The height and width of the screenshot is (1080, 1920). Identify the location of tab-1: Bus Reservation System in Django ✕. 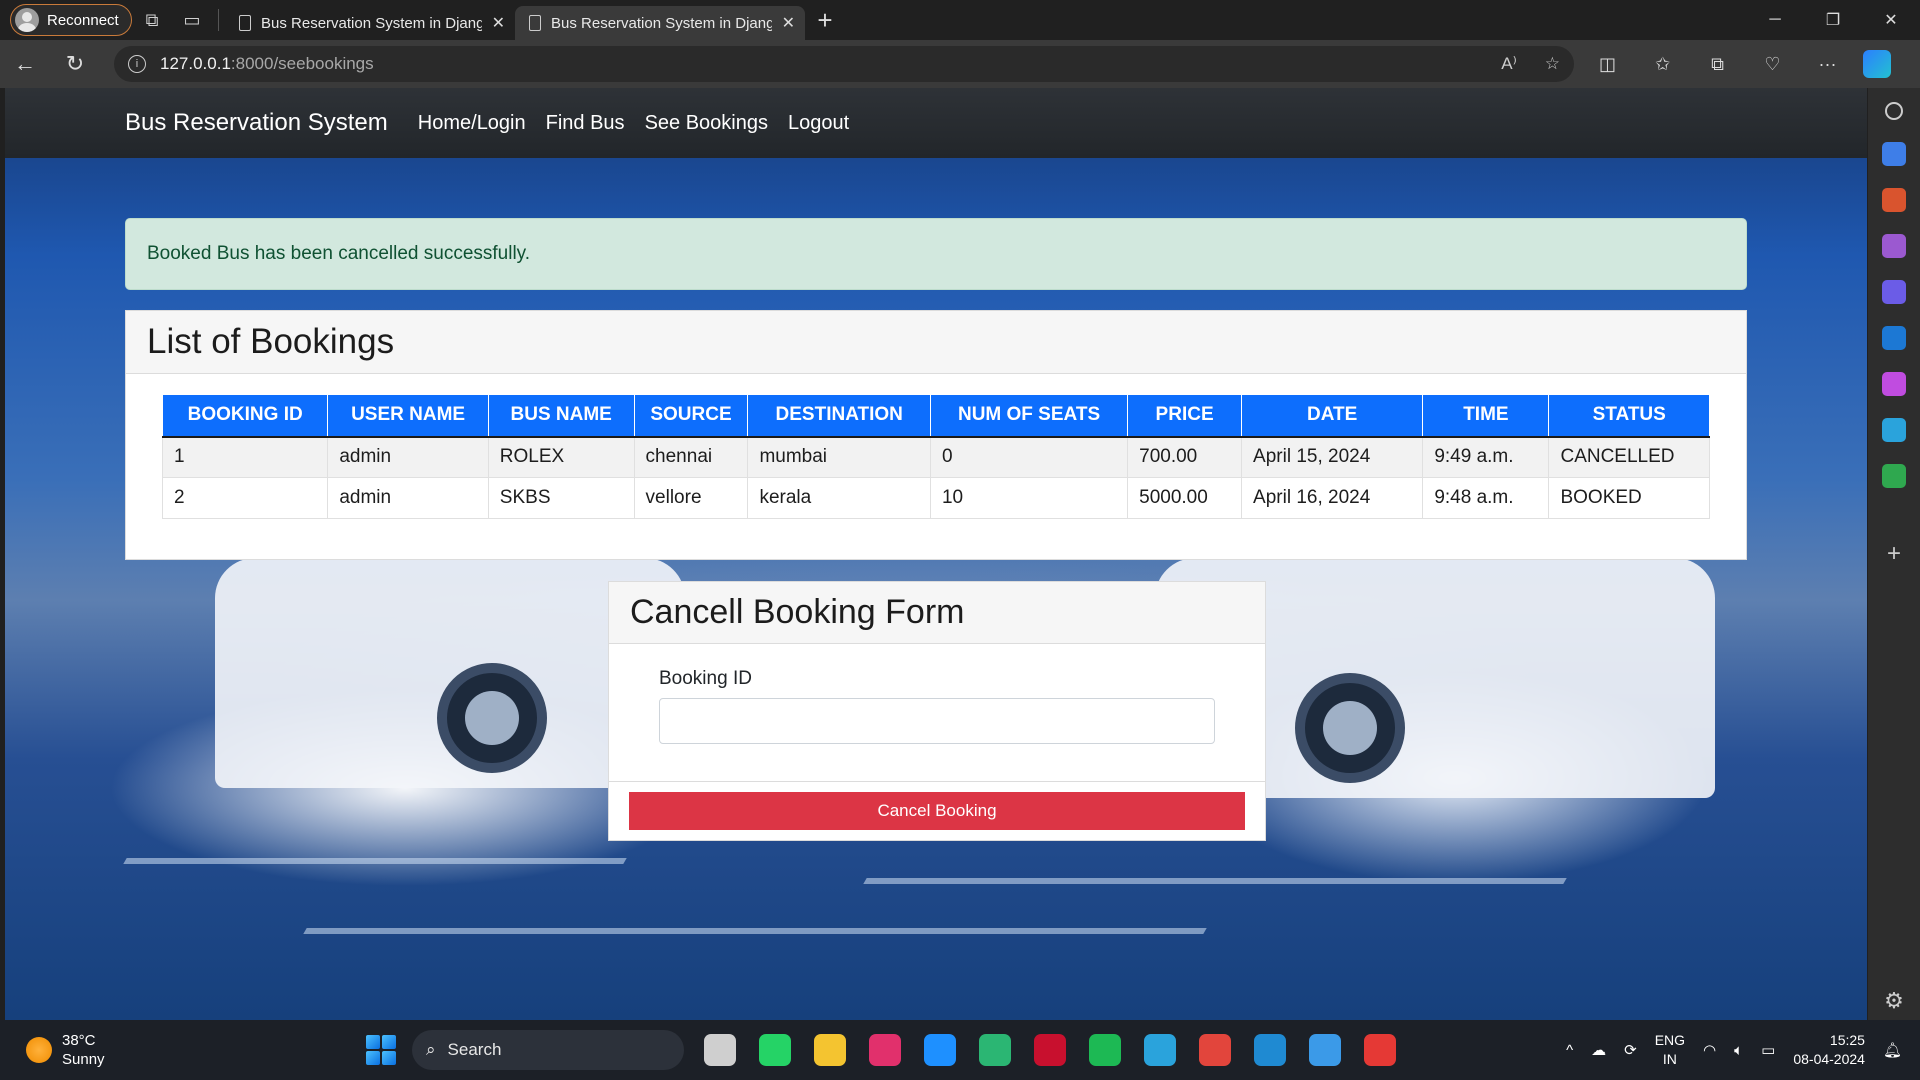
(370, 23).